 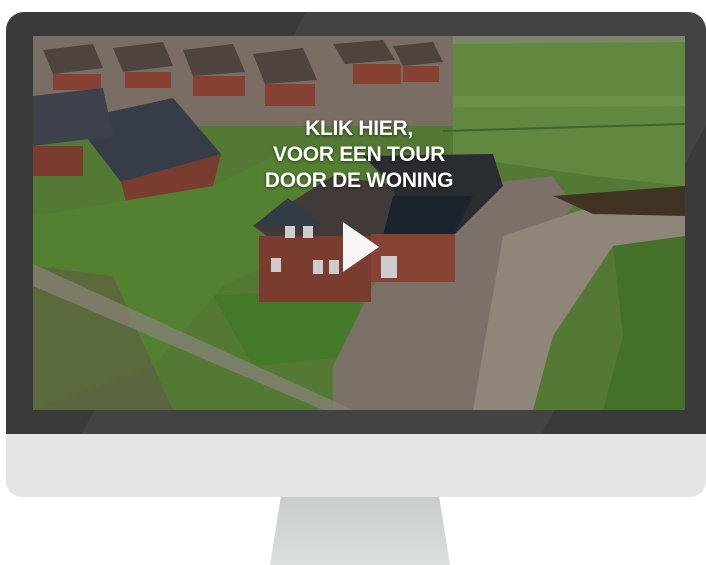 What do you see at coordinates (361, 247) in the screenshot?
I see `play-icon` at bounding box center [361, 247].